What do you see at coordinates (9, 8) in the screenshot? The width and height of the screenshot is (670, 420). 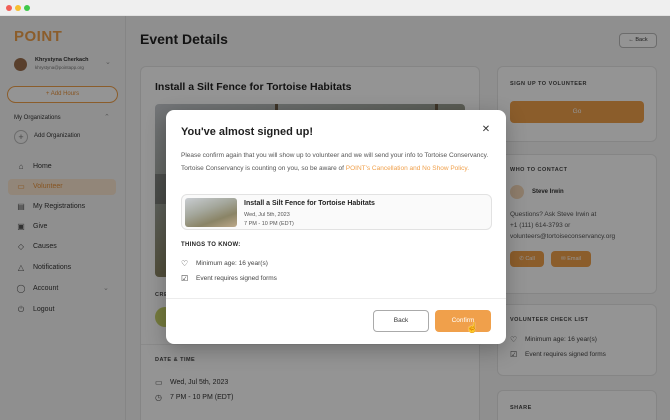 I see `window-close-dot` at bounding box center [9, 8].